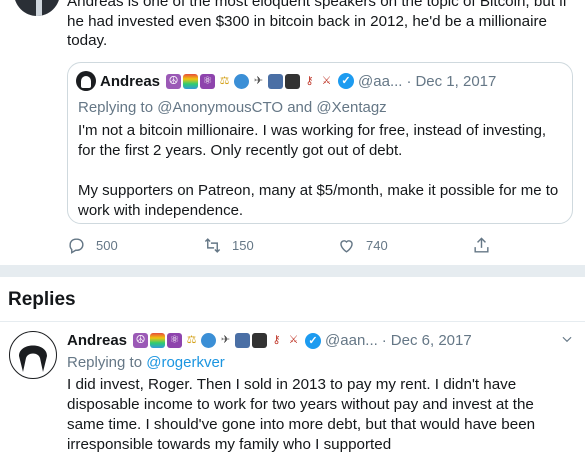 This screenshot has width=585, height=455. I want to click on reply-replying-to: Replying to @rogerkver, so click(146, 362).